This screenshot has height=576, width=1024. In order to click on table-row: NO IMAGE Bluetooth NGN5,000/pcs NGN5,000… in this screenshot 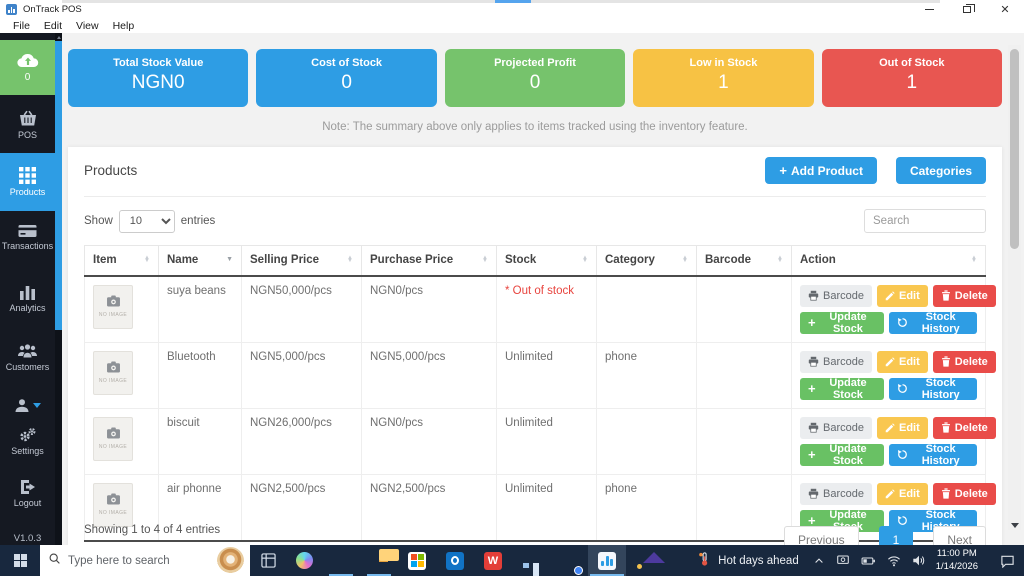, I will do `click(540, 375)`.